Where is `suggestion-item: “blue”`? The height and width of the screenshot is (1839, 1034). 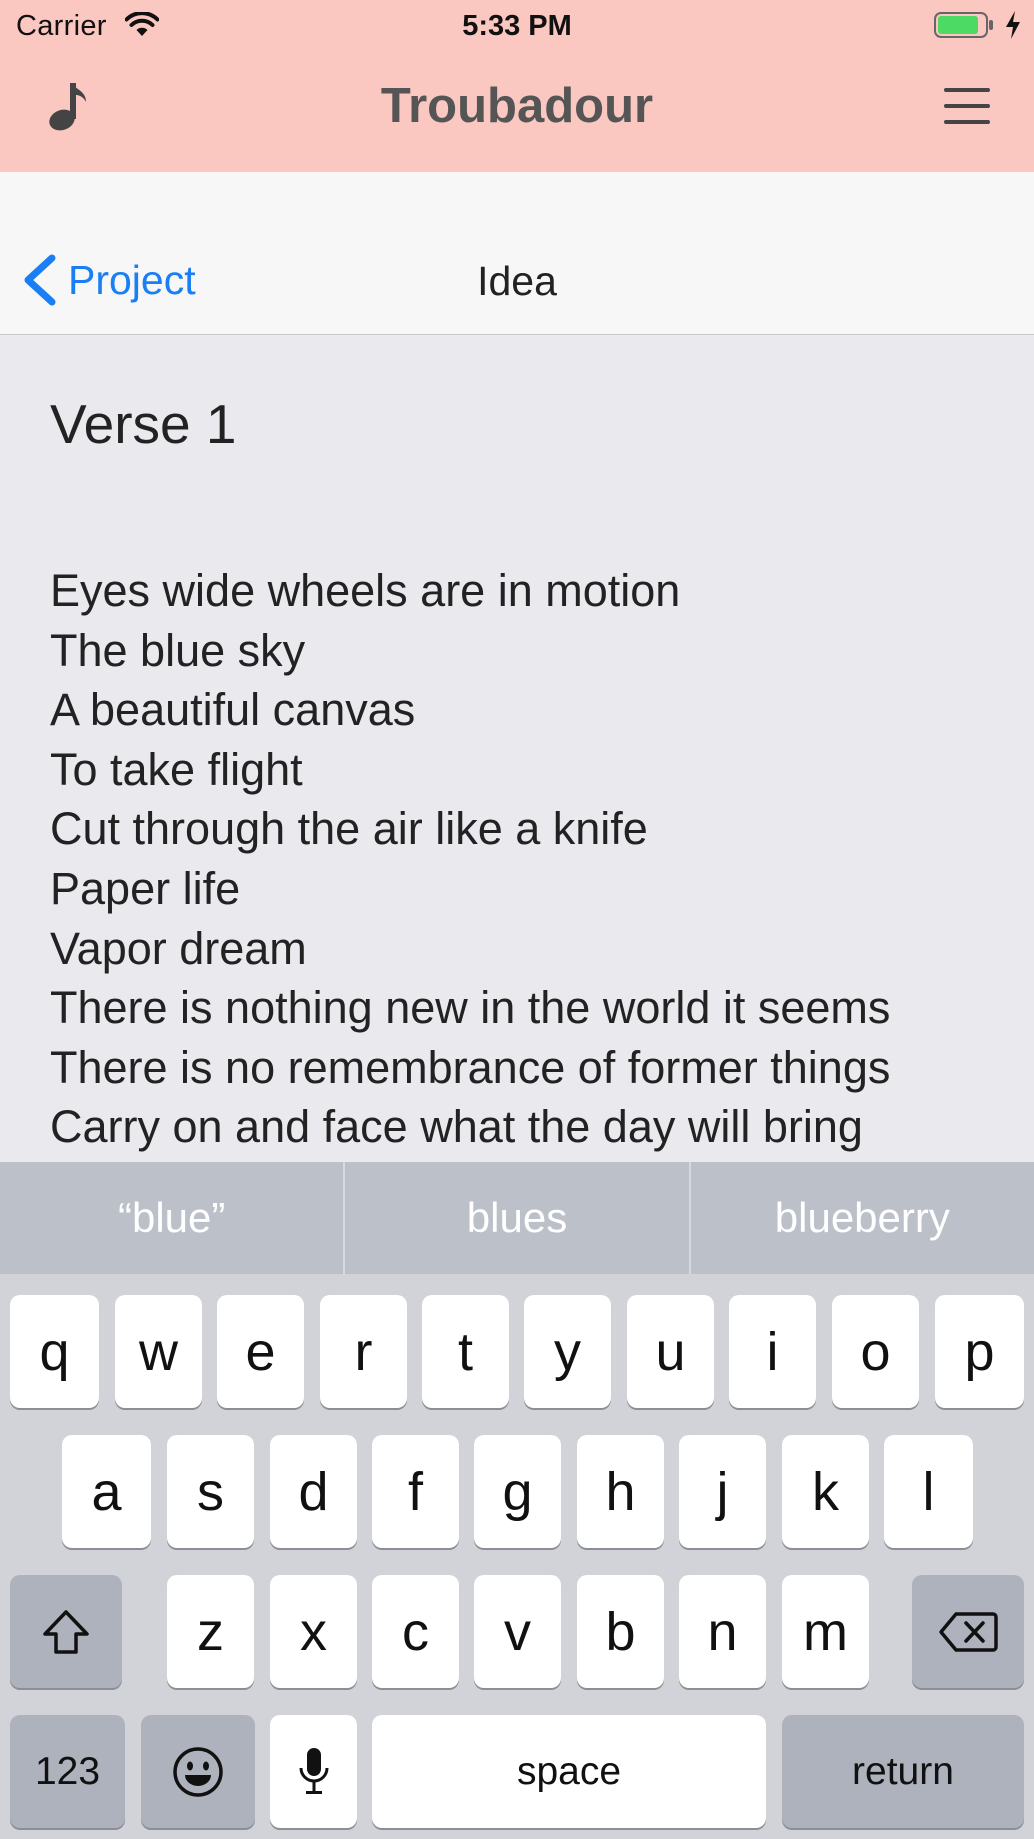 suggestion-item: “blue” is located at coordinates (171, 1218).